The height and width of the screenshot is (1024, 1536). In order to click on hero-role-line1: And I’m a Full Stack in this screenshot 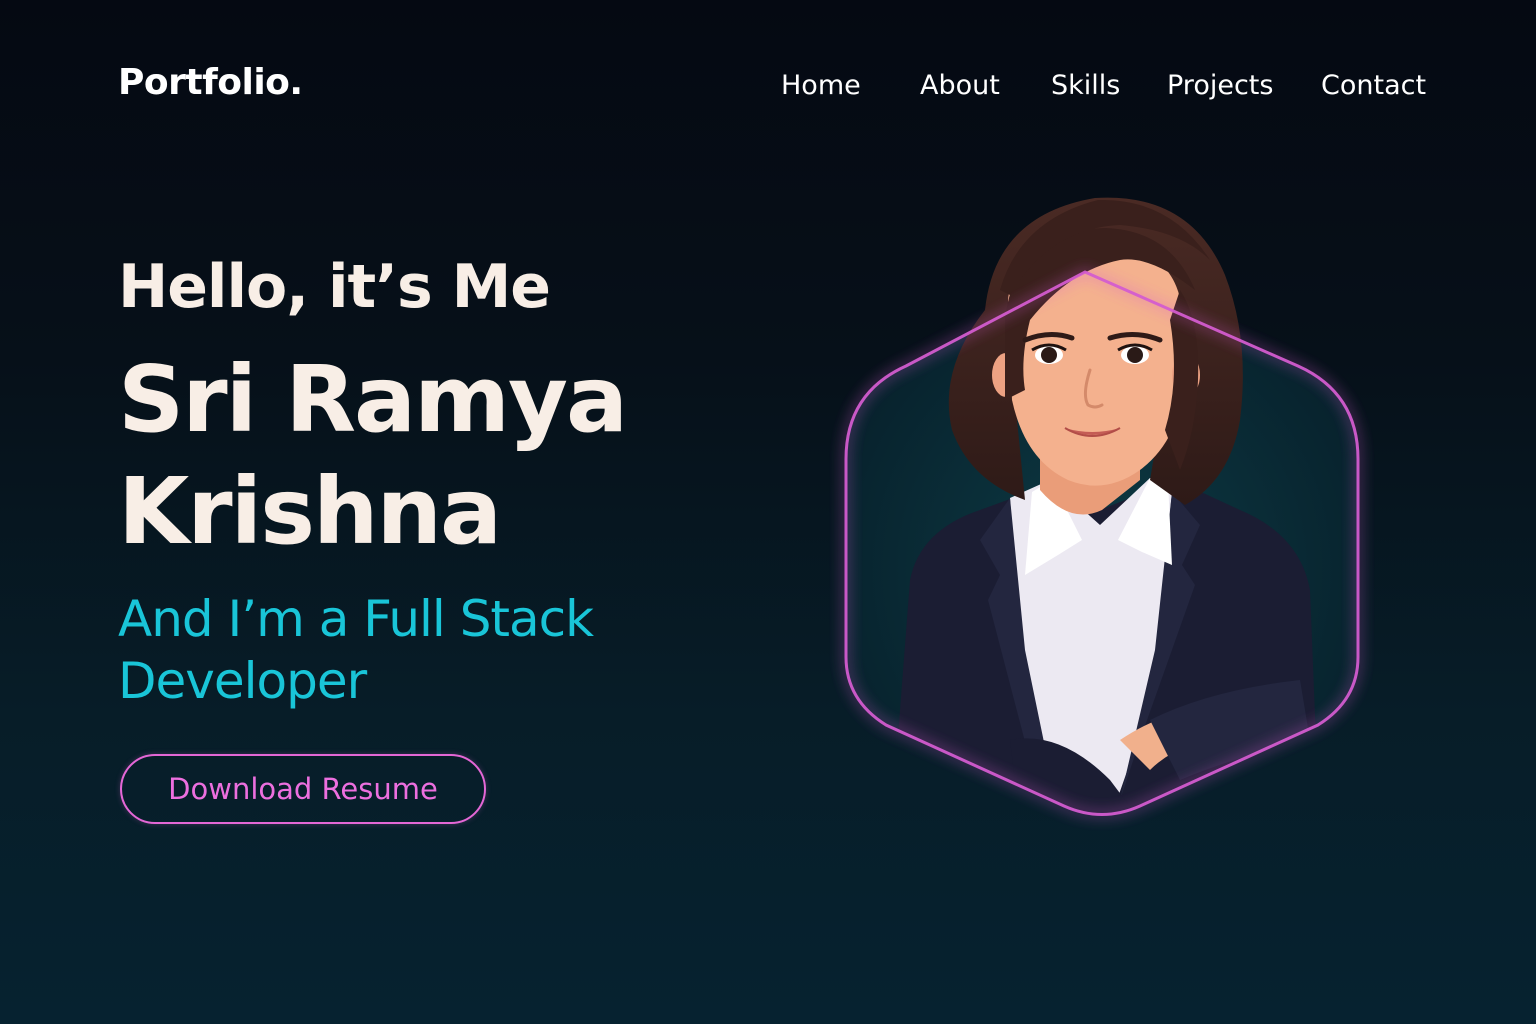, I will do `click(356, 619)`.